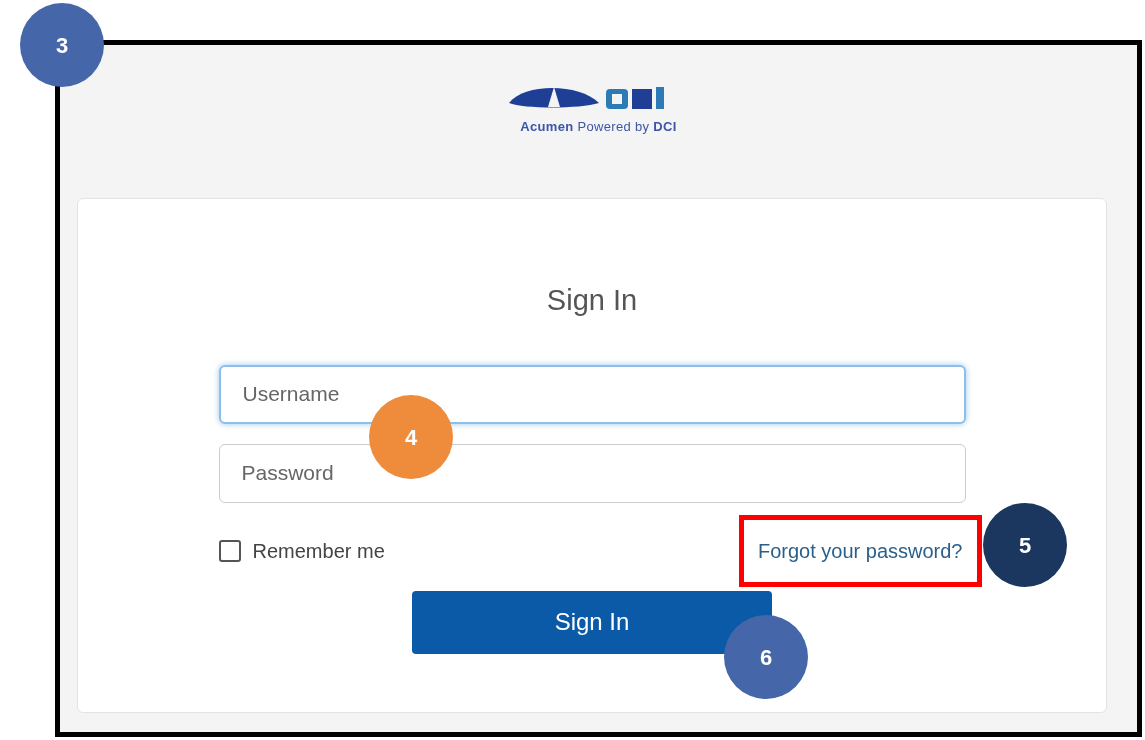  Describe the element at coordinates (62, 45) in the screenshot. I see `callout-badge: 3` at that location.